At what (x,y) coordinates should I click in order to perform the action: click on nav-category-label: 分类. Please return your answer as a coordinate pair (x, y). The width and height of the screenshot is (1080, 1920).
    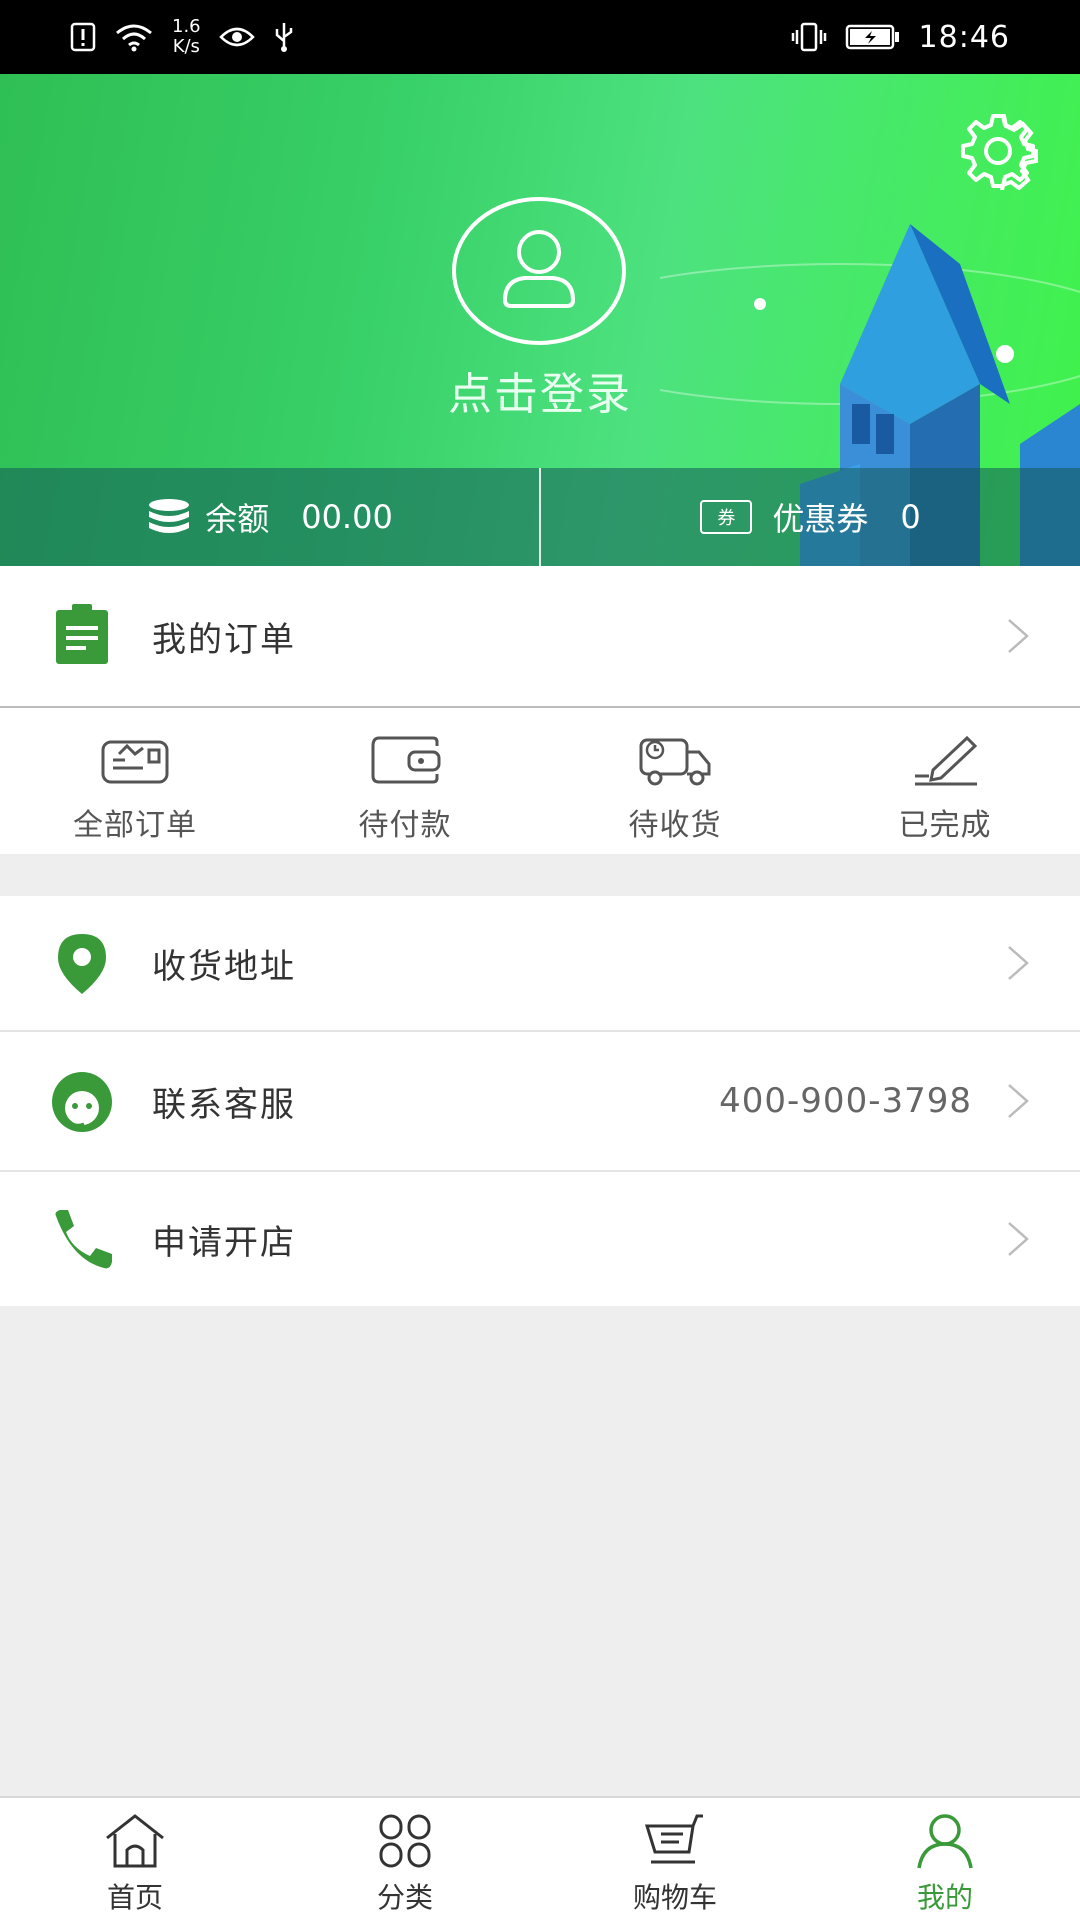
    Looking at the image, I should click on (404, 1897).